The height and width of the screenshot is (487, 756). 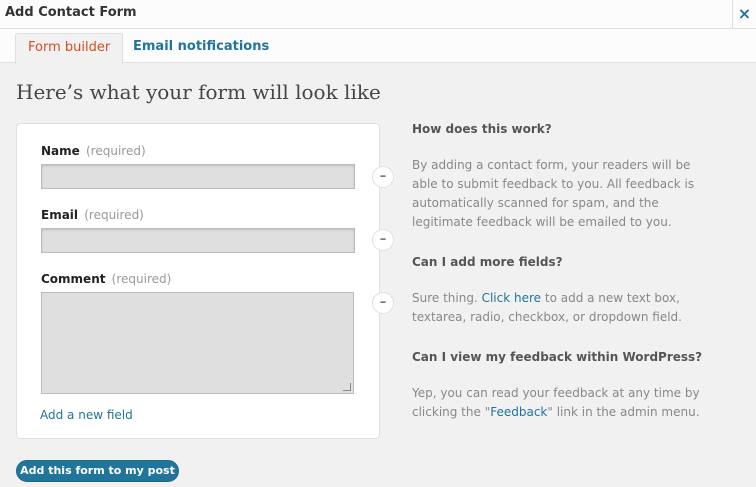 I want to click on tab-form-builder: Form builder, so click(x=69, y=48).